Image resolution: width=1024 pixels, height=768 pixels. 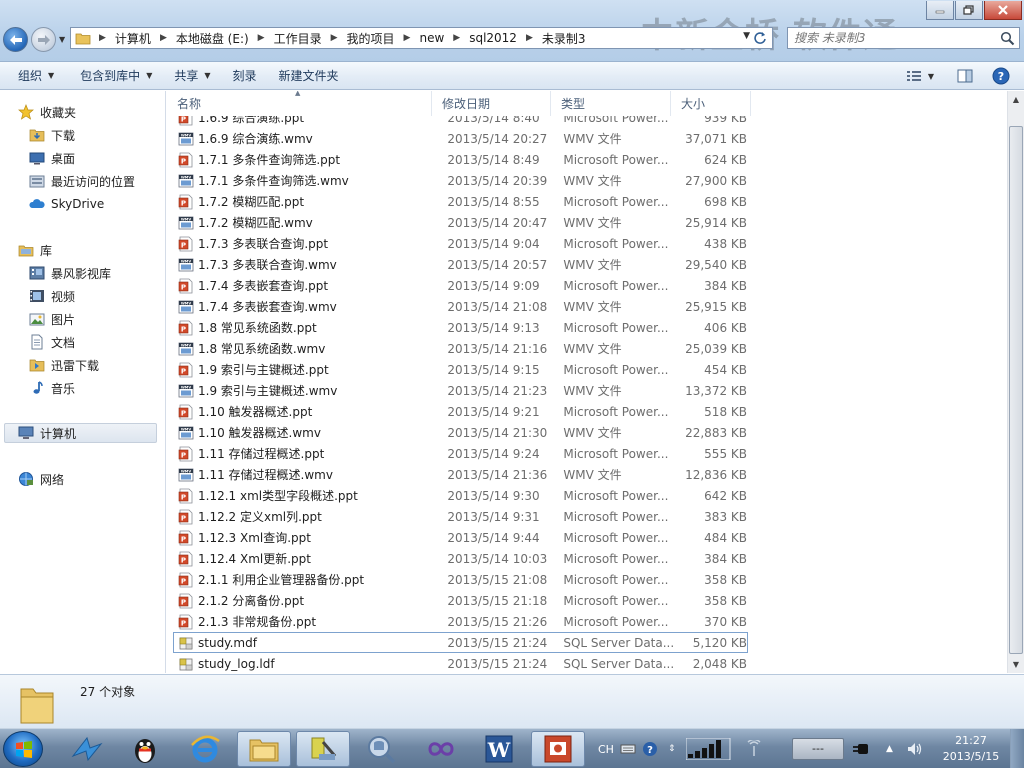 What do you see at coordinates (23, 749) in the screenshot?
I see `start-button` at bounding box center [23, 749].